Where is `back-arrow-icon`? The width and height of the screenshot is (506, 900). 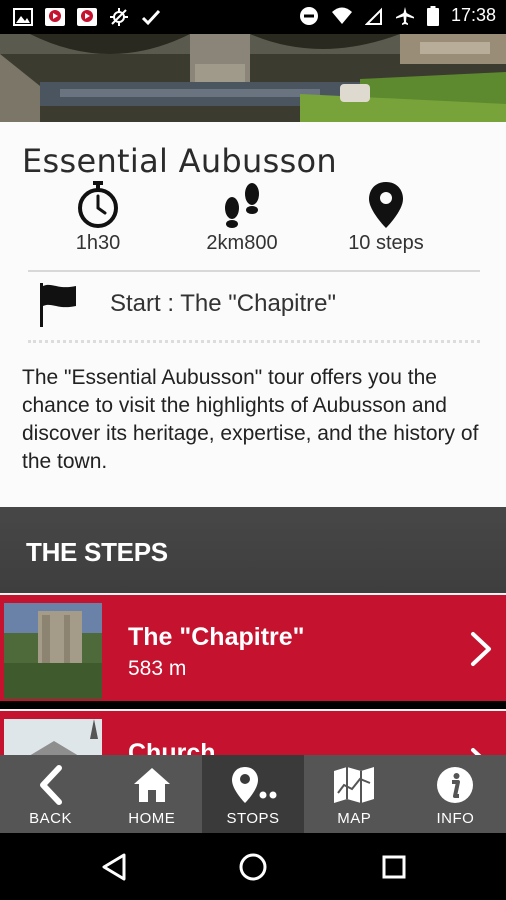 back-arrow-icon is located at coordinates (50, 785).